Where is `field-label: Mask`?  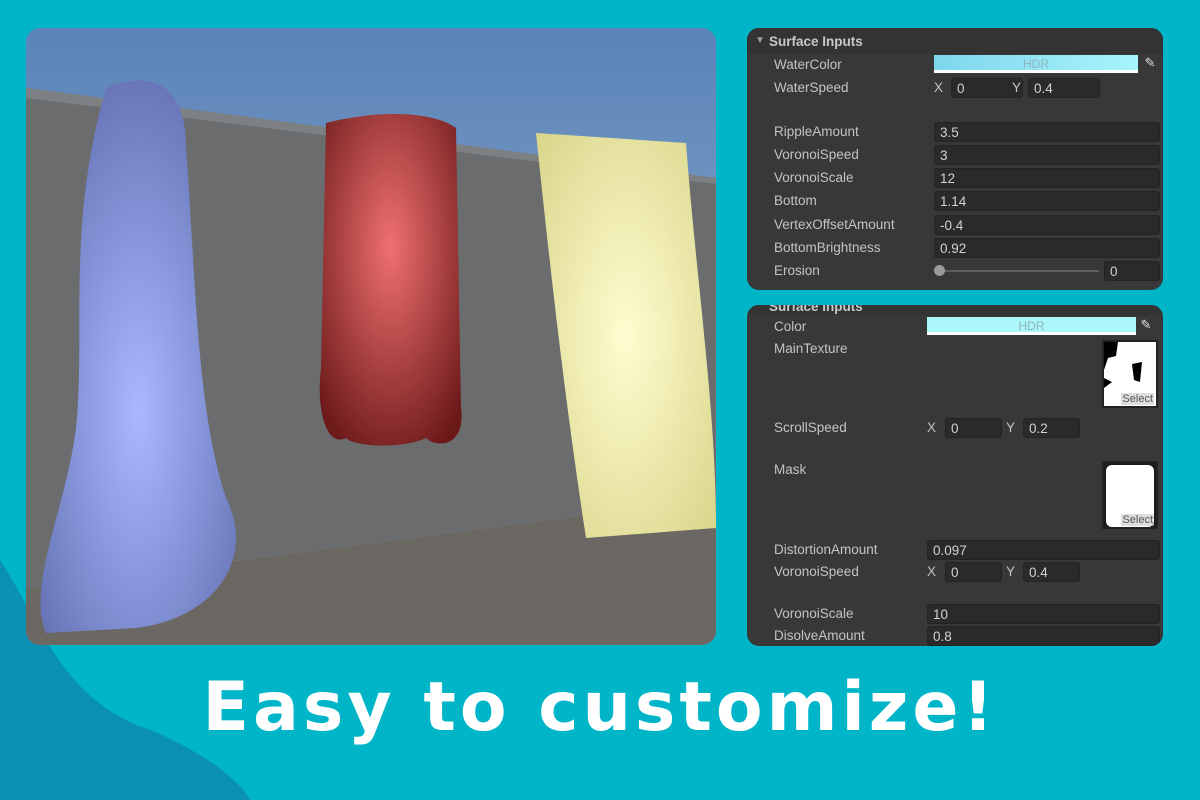
field-label: Mask is located at coordinates (790, 469).